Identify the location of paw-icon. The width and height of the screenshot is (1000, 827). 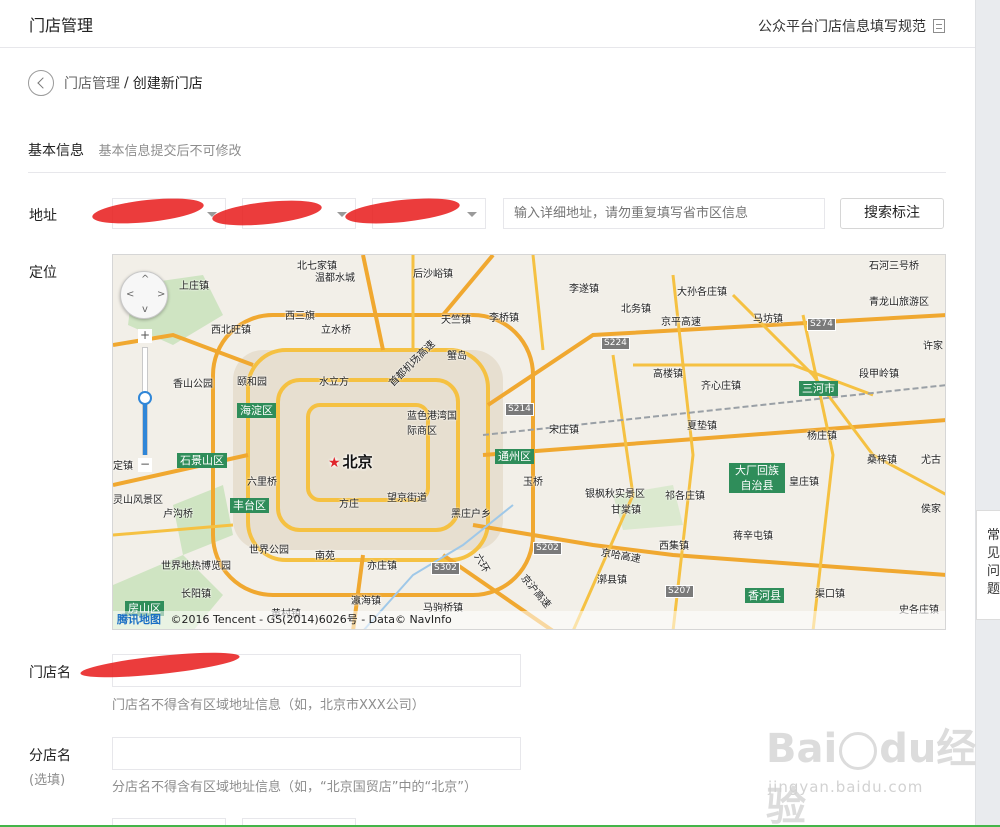
(858, 751).